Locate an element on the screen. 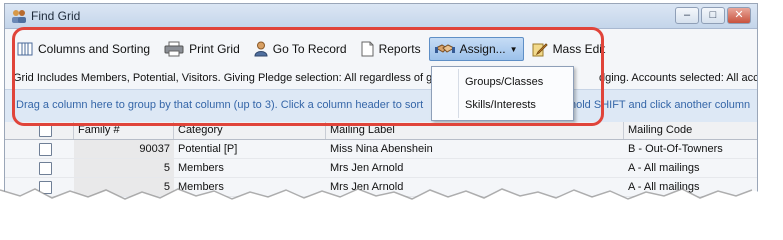  printer-icon is located at coordinates (174, 49).